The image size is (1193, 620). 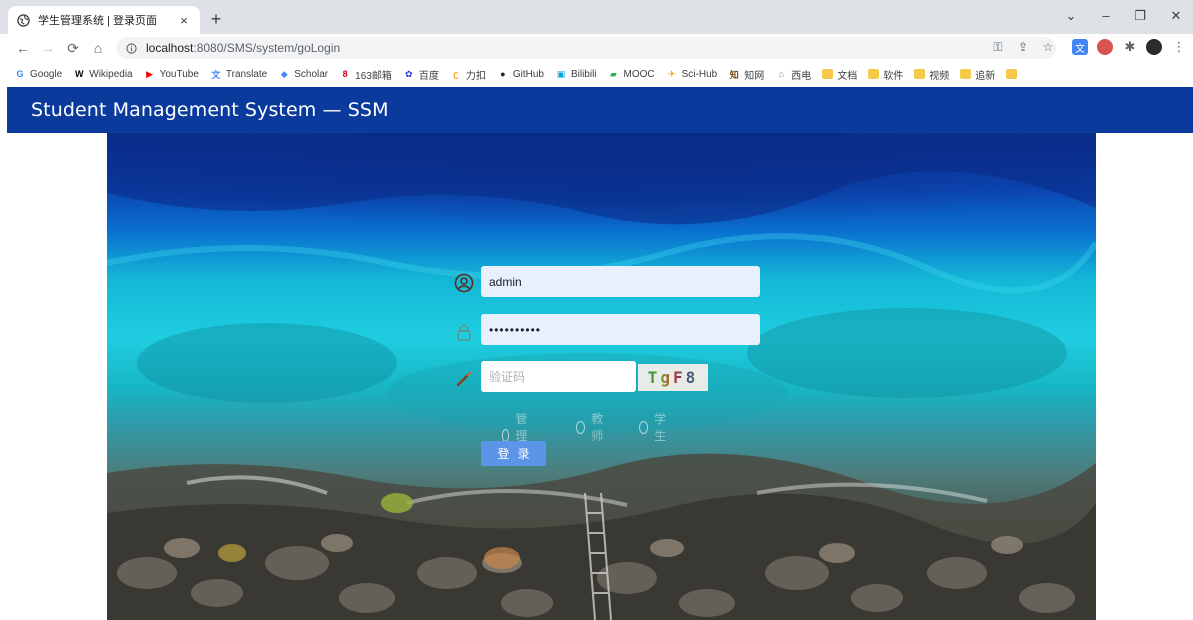 What do you see at coordinates (639, 74) in the screenshot?
I see `bookmark-label: MOOC` at bounding box center [639, 74].